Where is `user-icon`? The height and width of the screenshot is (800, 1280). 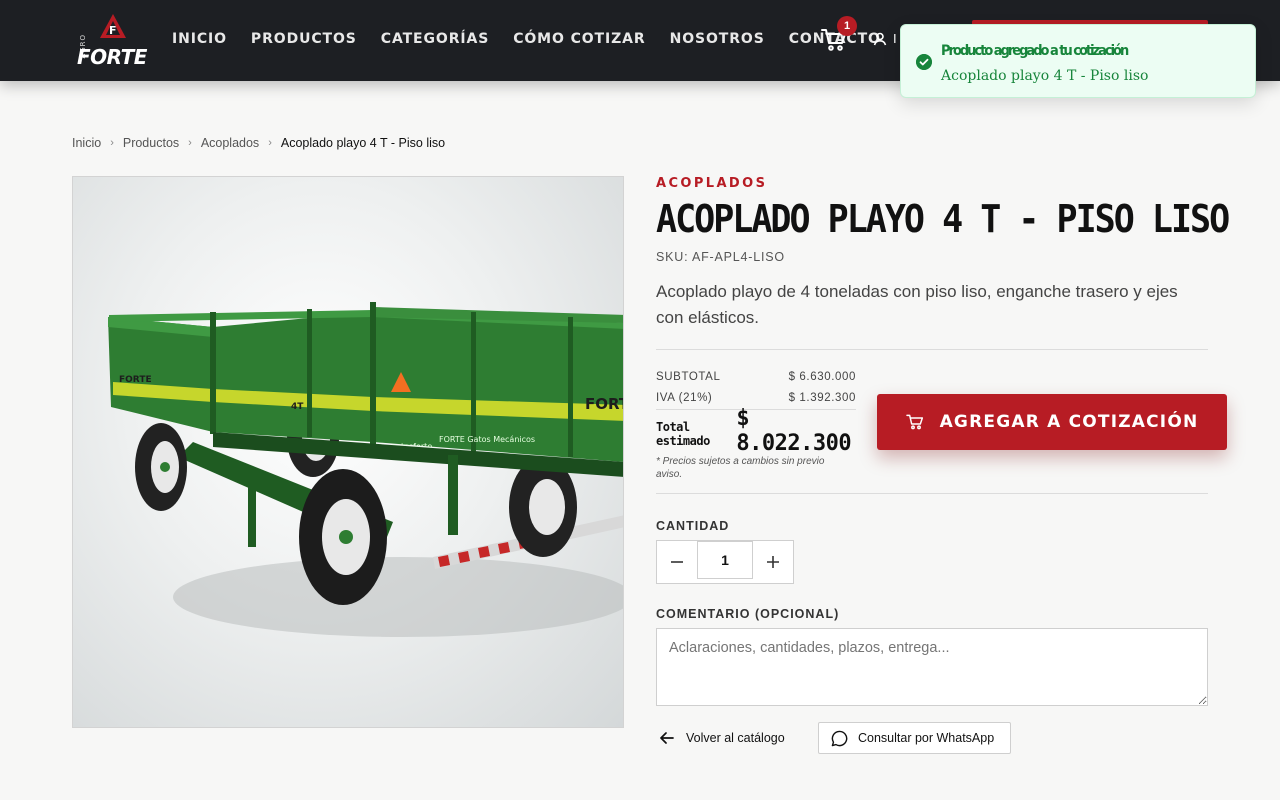 user-icon is located at coordinates (880, 38).